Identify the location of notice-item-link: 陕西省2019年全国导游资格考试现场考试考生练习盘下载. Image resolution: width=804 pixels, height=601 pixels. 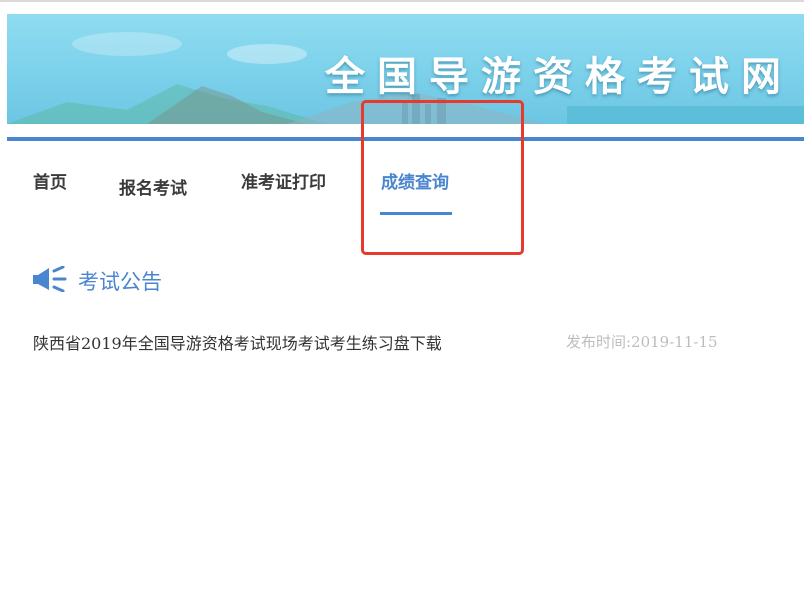
(237, 342).